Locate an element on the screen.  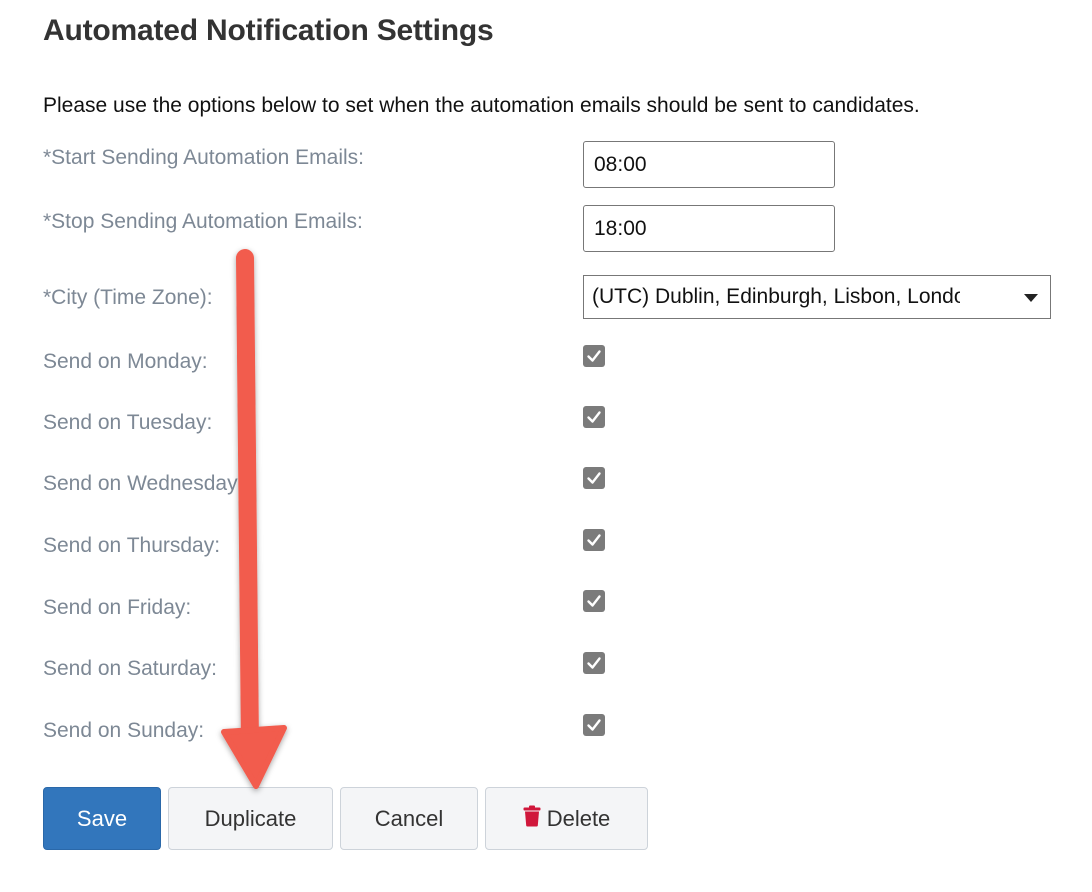
delete-button-label: Delete is located at coordinates (578, 818).